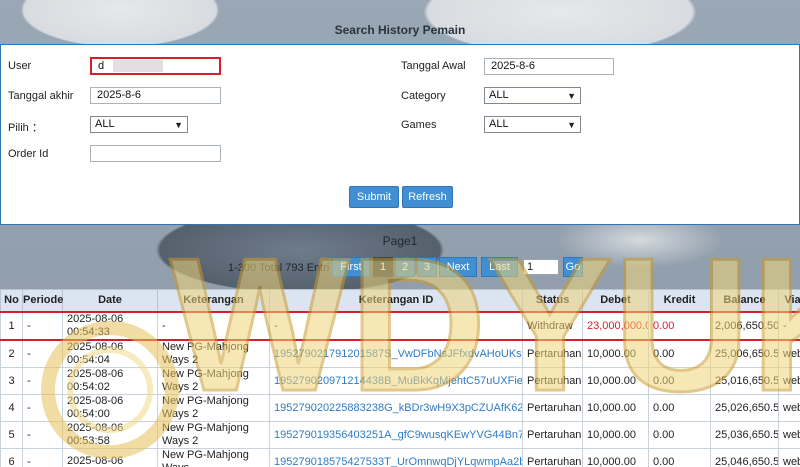 The height and width of the screenshot is (467, 800). What do you see at coordinates (744, 434) in the screenshot?
I see `cell-balance: 25,036,650.50` at bounding box center [744, 434].